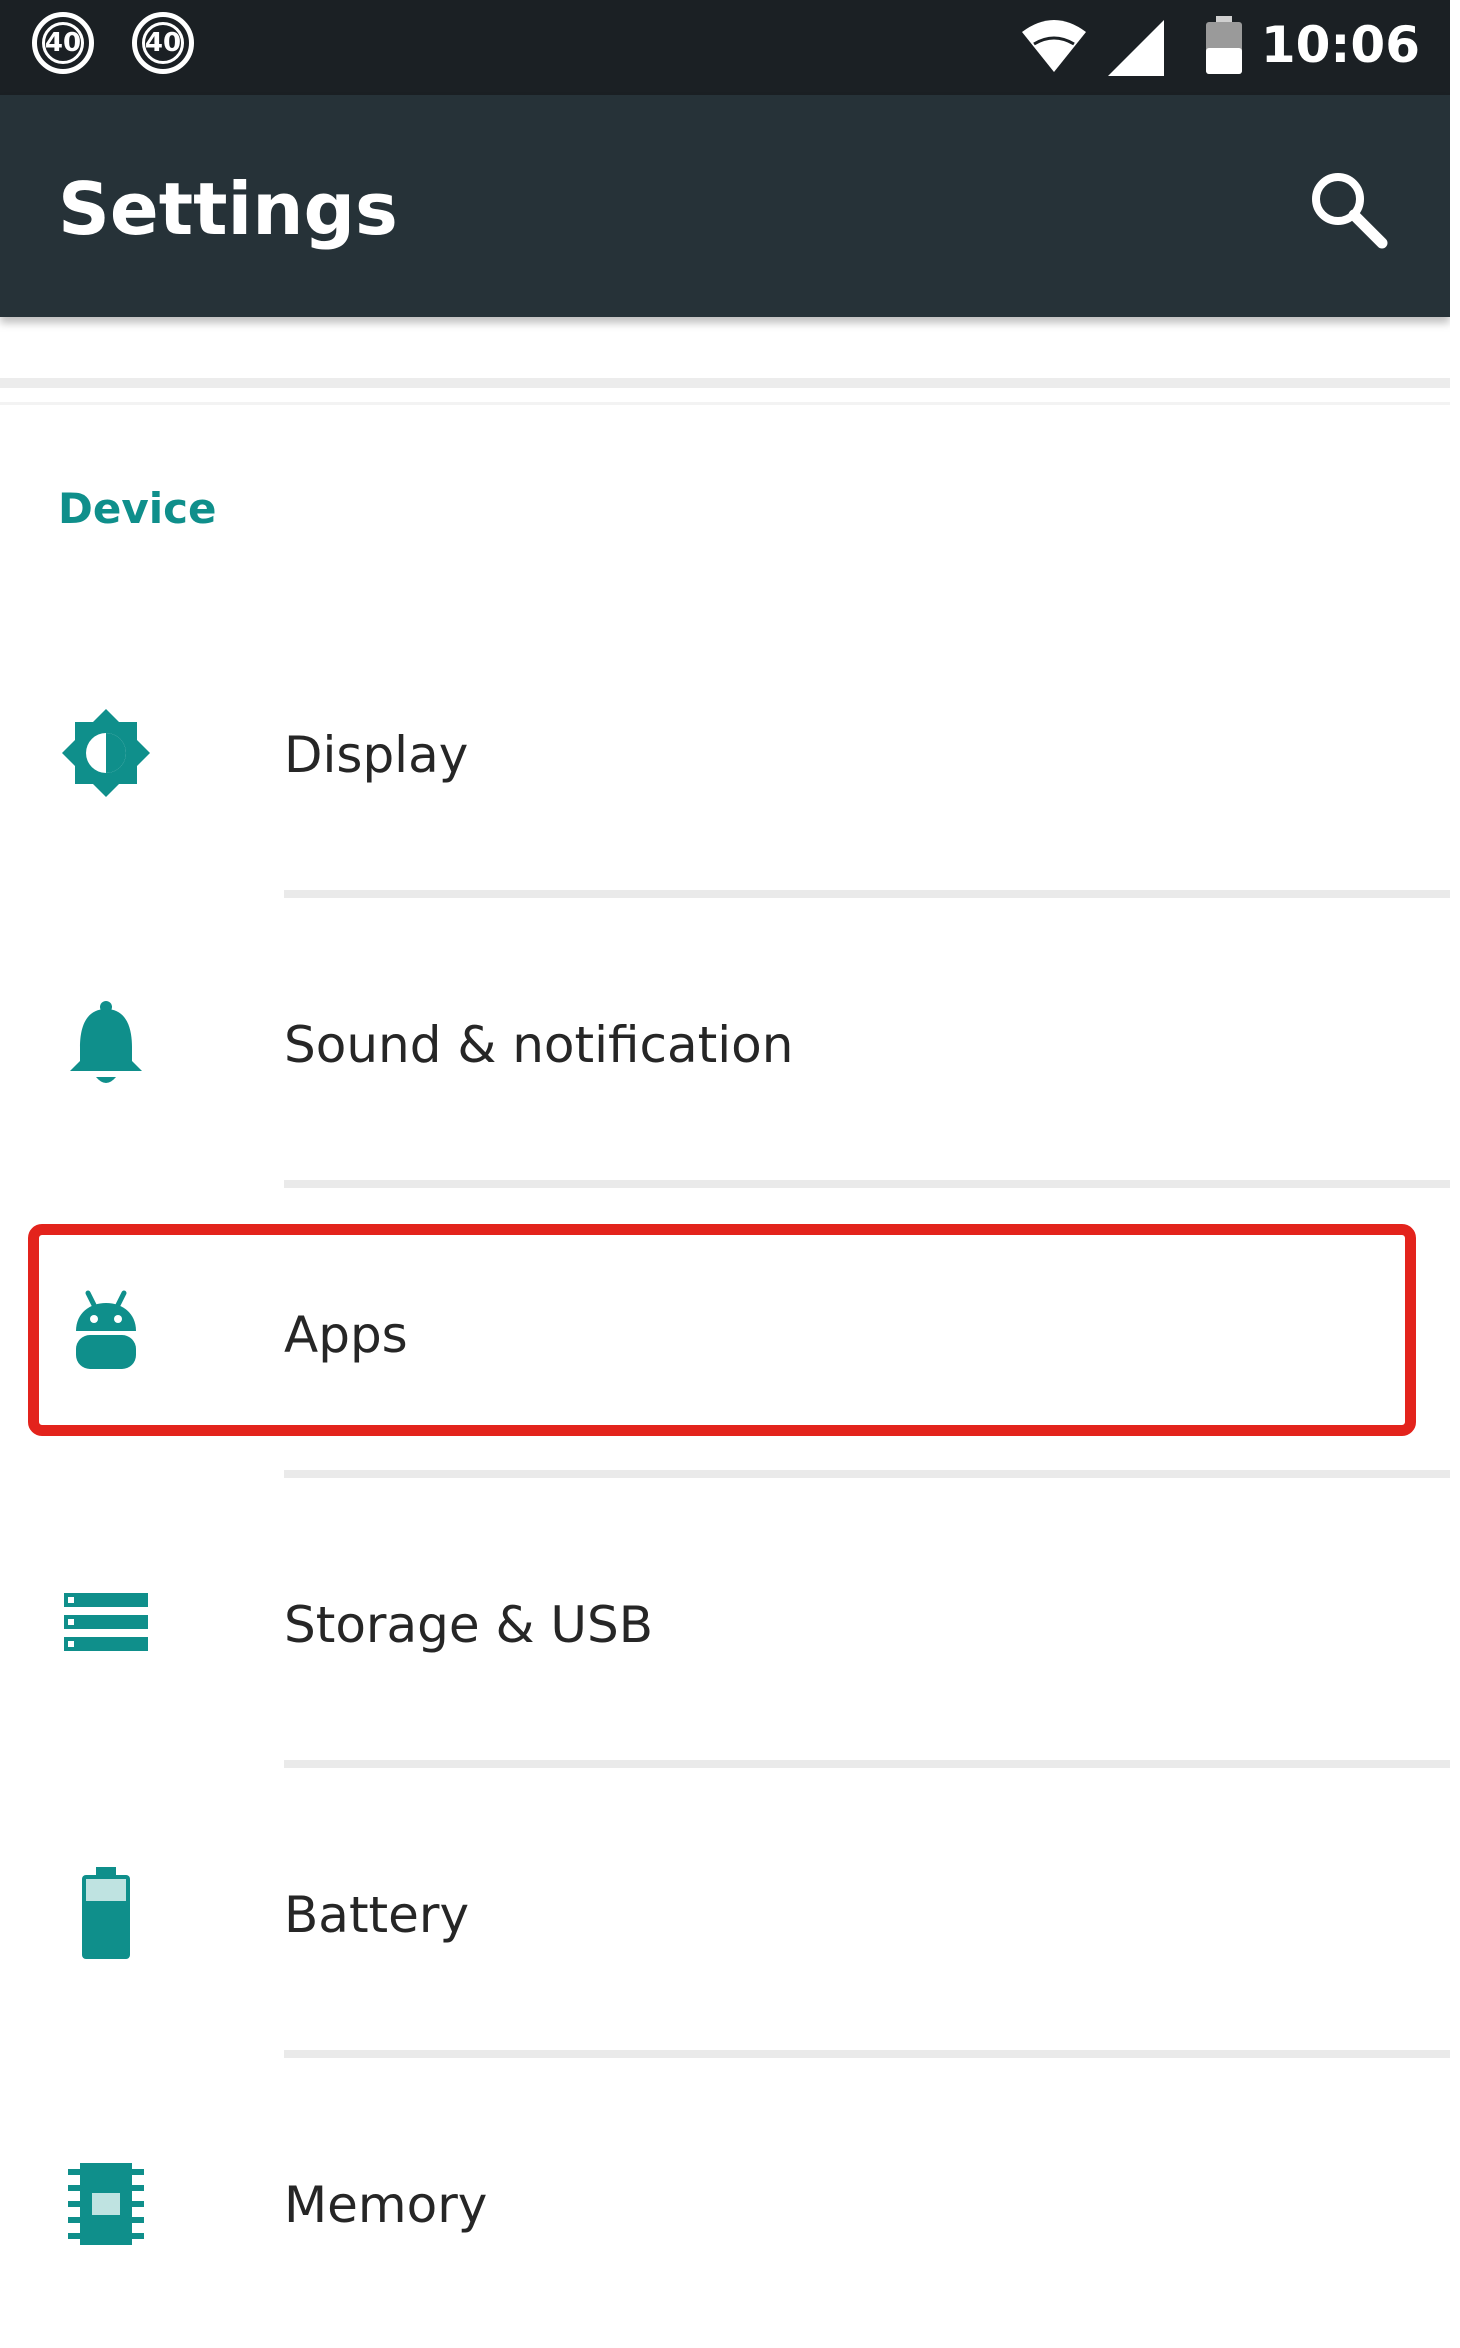 Image resolution: width=1460 pixels, height=2348 pixels. I want to click on brightness-icon, so click(106, 753).